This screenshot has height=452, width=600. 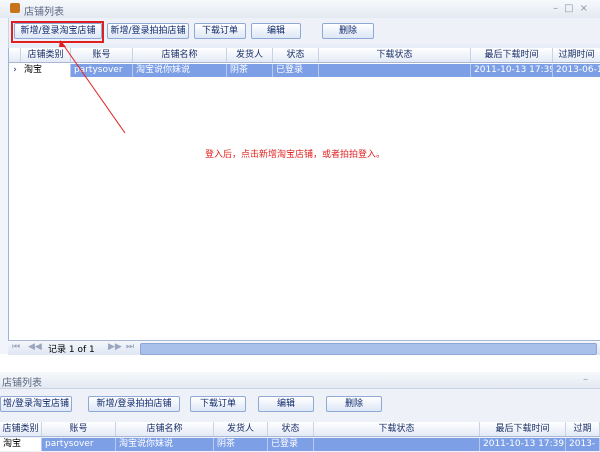 What do you see at coordinates (102, 70) in the screenshot?
I see `cell-account: partysover` at bounding box center [102, 70].